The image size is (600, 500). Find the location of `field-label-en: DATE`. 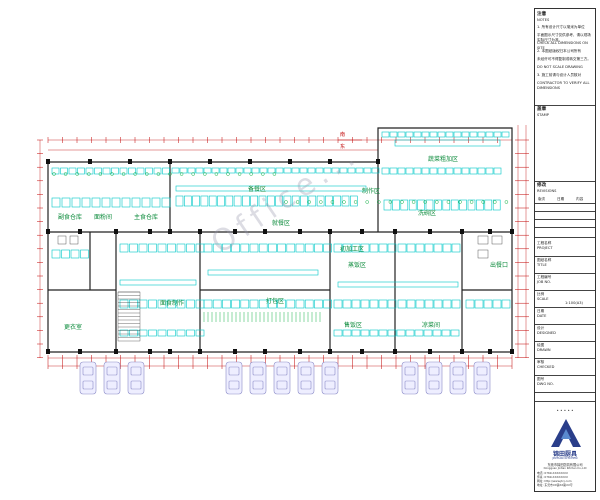

field-label-en: DATE is located at coordinates (542, 315).